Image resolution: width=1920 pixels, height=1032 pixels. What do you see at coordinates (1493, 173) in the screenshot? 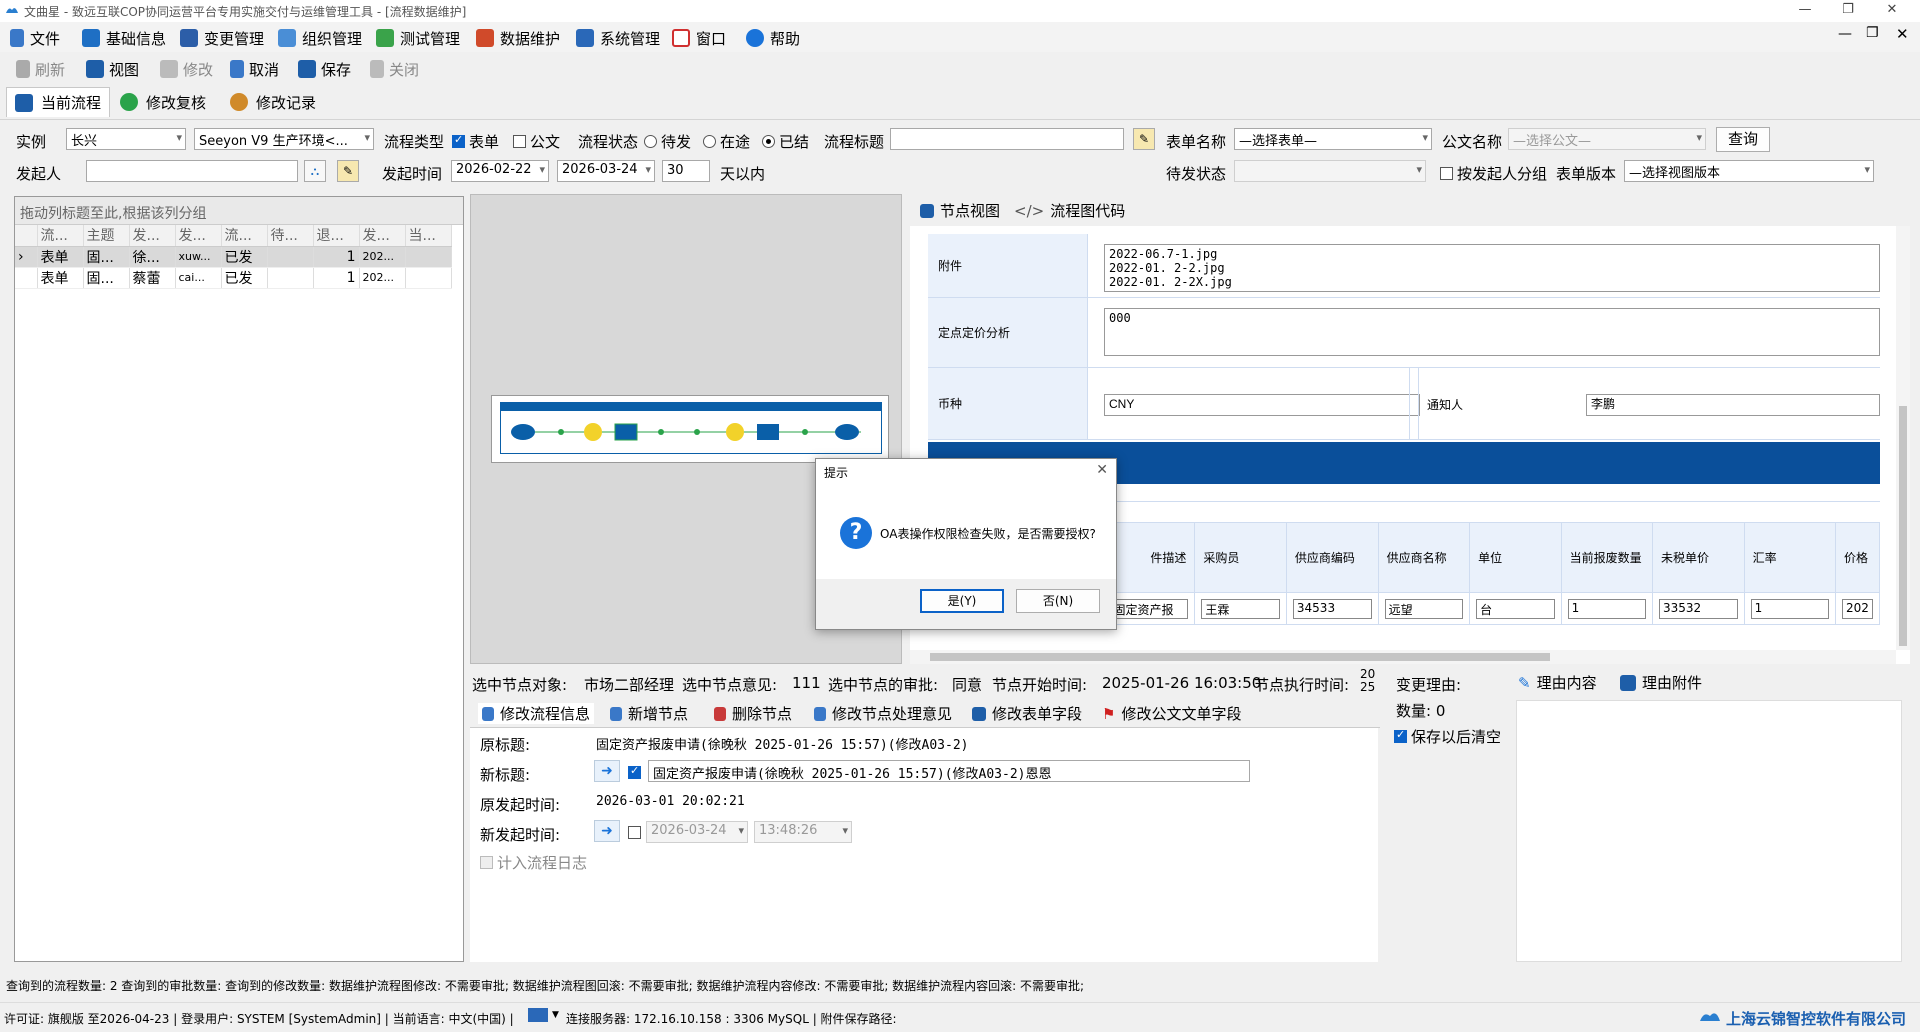
I see `group-by-initiator-checkbox: 按发起人分组` at bounding box center [1493, 173].